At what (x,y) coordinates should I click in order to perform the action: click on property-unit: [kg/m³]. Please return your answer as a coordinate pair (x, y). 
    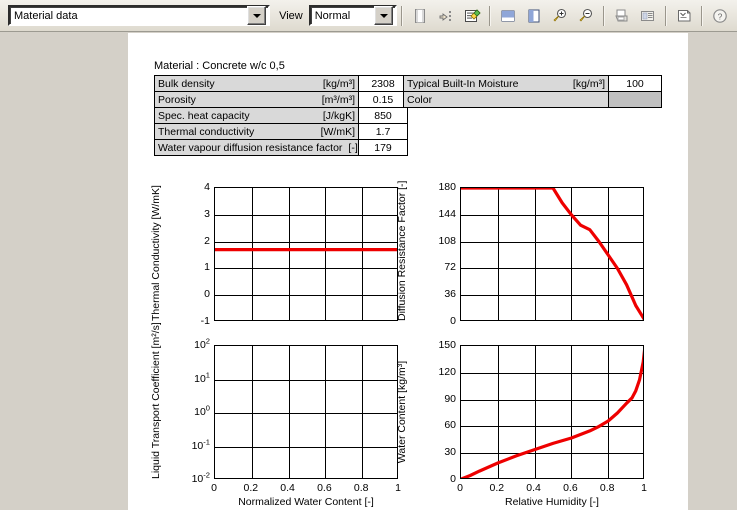
    Looking at the image, I should click on (338, 83).